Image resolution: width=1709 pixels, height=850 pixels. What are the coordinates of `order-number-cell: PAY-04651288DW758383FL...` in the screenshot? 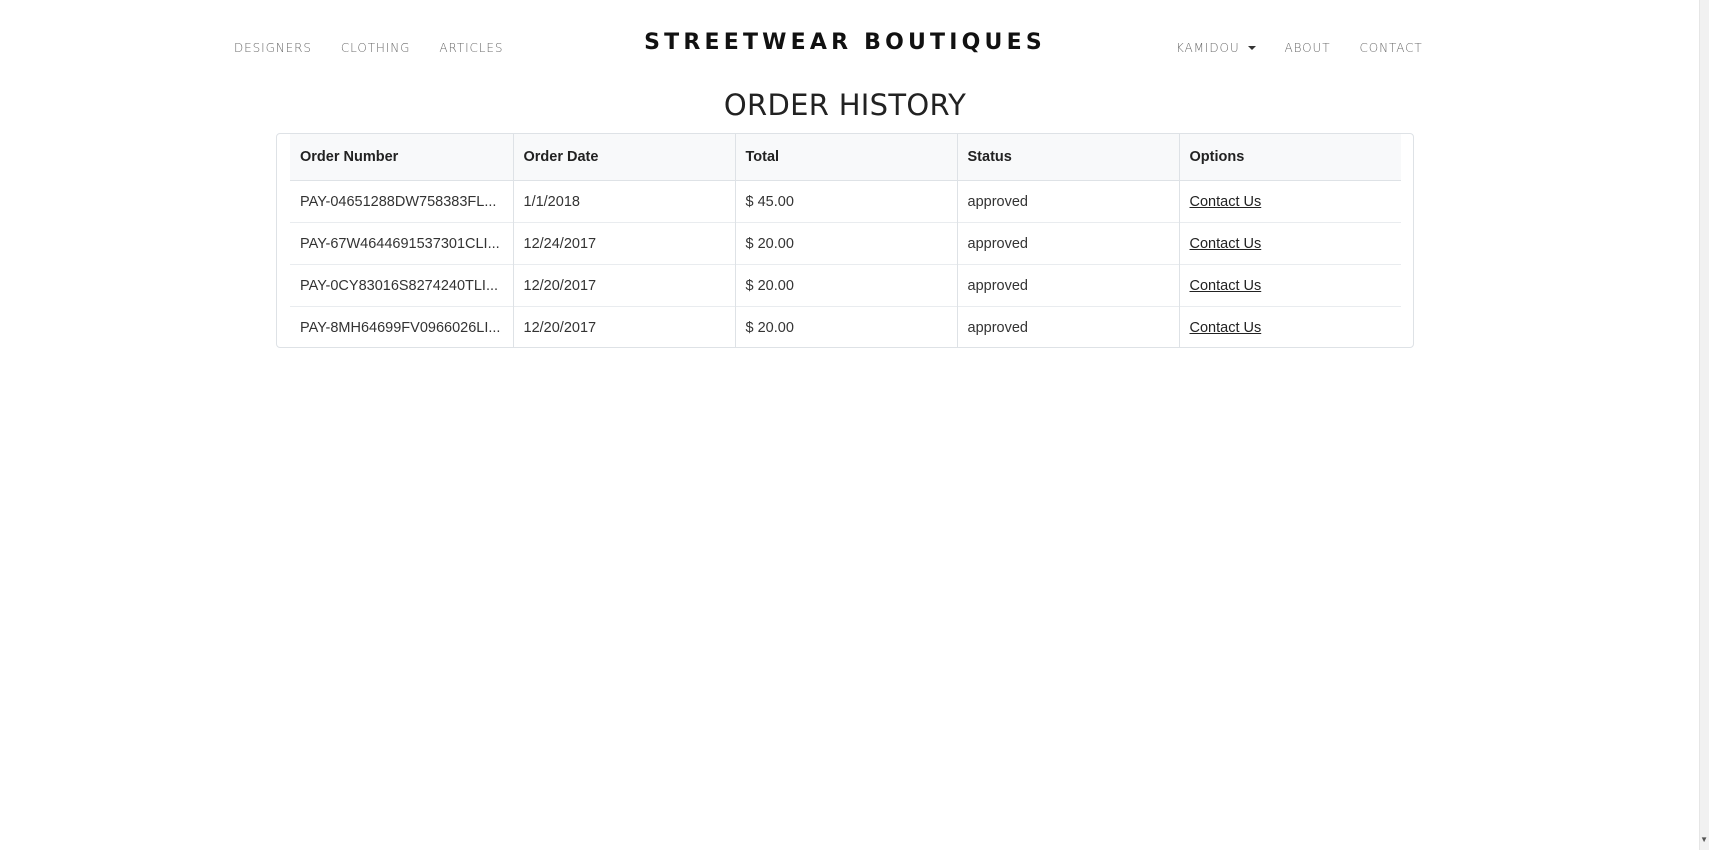 It's located at (398, 201).